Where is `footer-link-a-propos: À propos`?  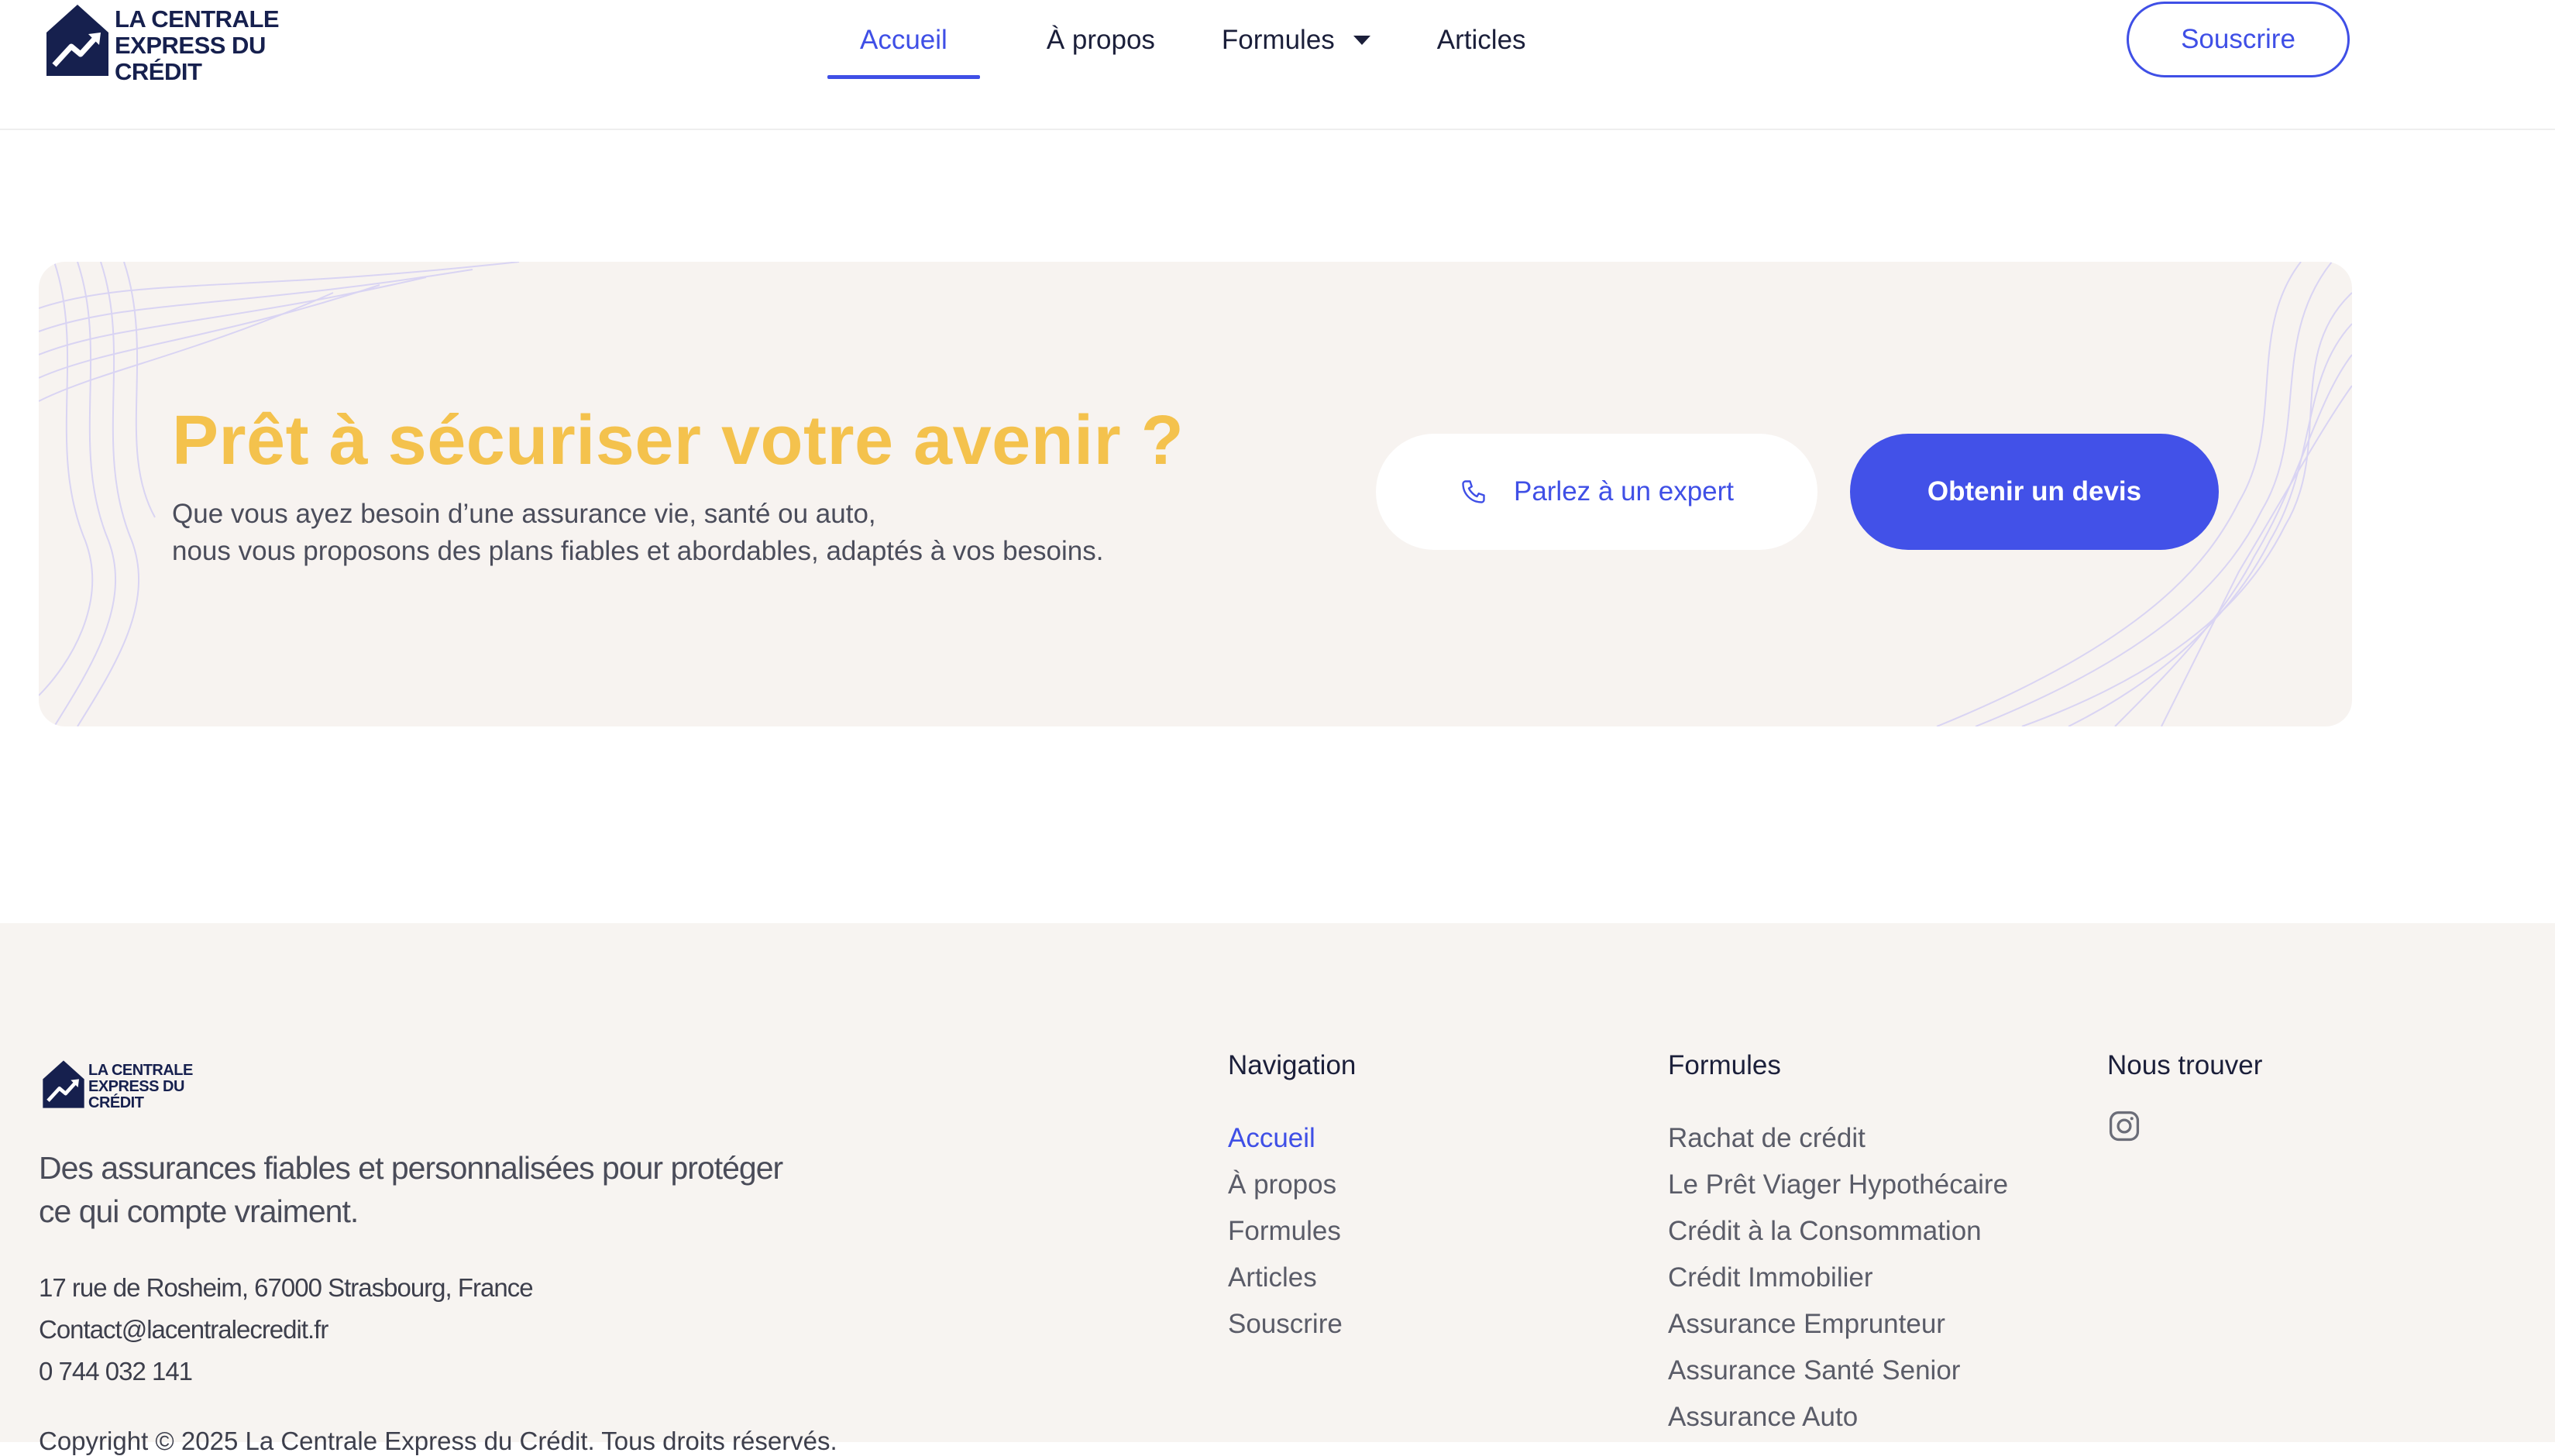 footer-link-a-propos: À propos is located at coordinates (1292, 1185).